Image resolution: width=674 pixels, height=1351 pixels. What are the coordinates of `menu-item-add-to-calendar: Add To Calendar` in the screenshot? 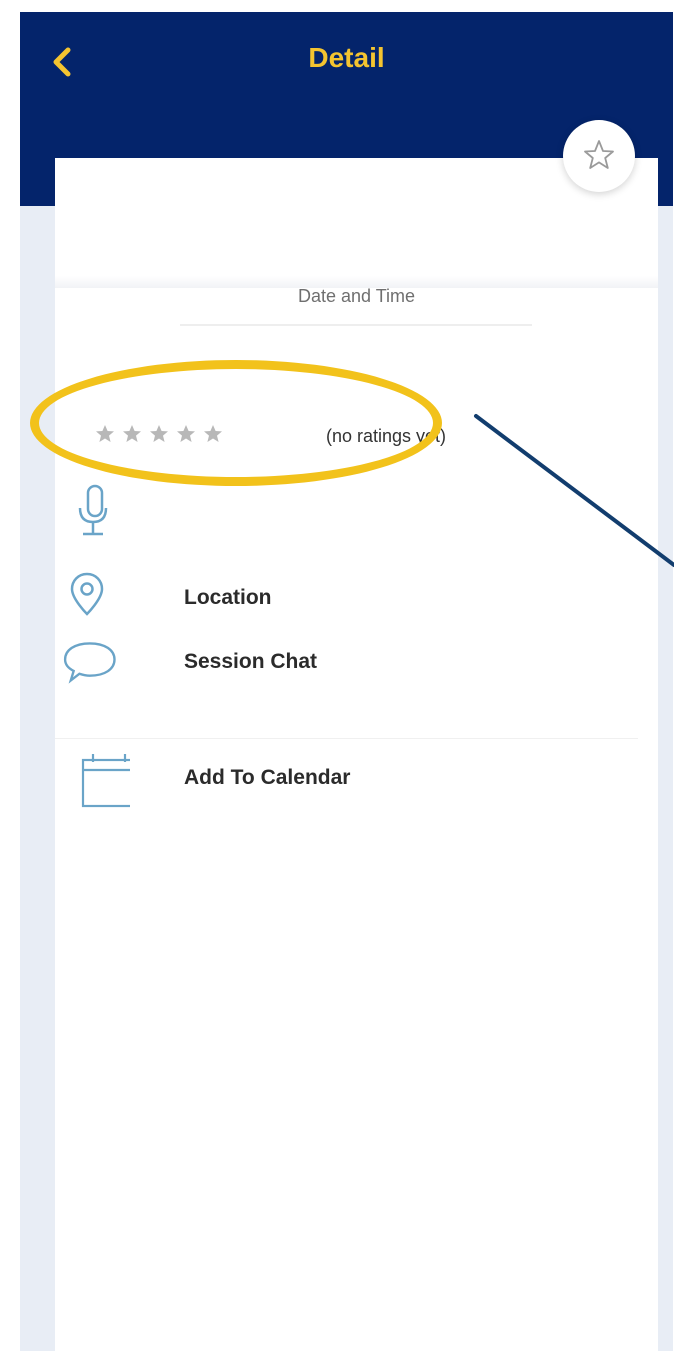 It's located at (350, 778).